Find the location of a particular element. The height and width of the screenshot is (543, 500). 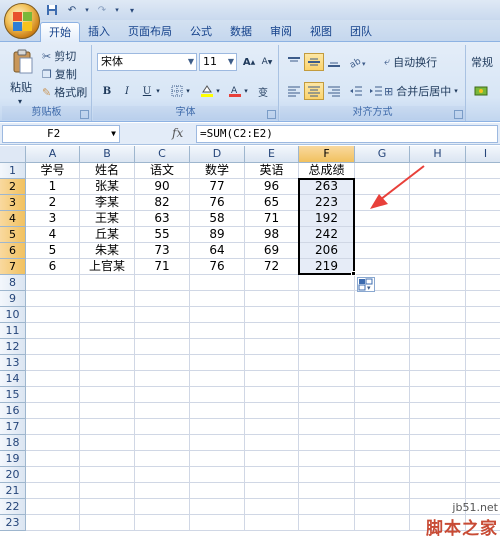

office-button is located at coordinates (22, 21).